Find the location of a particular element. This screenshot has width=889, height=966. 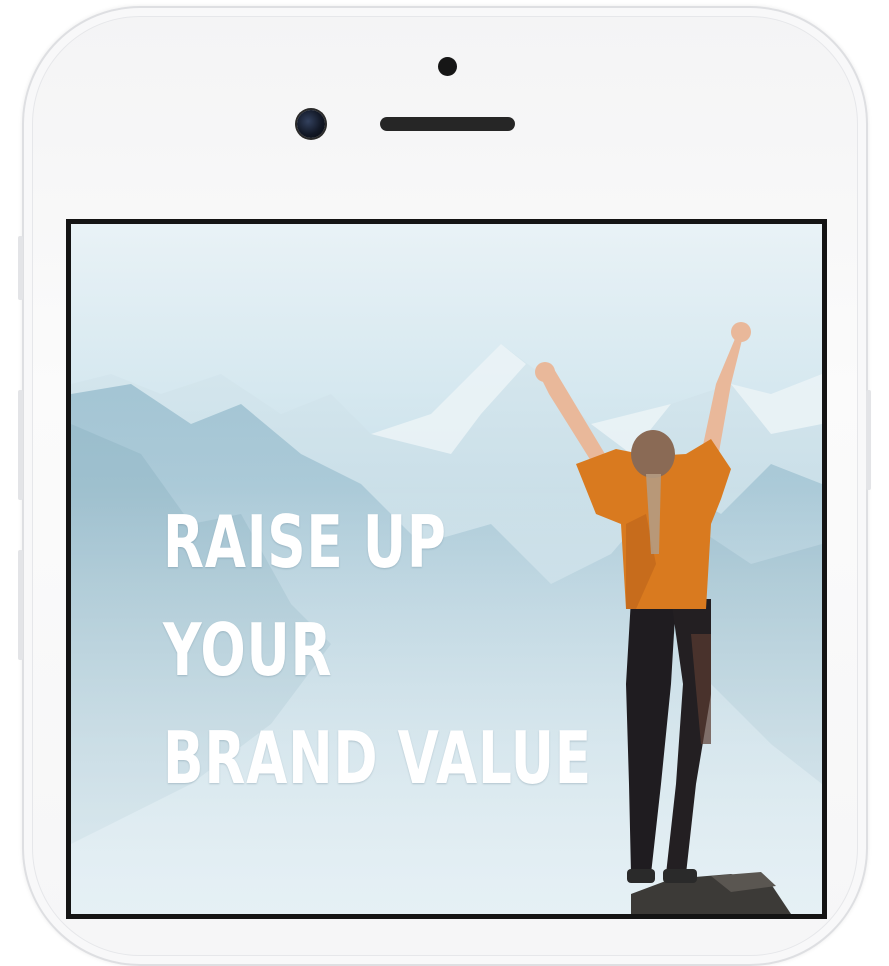

mute-switch is located at coordinates (20, 268).